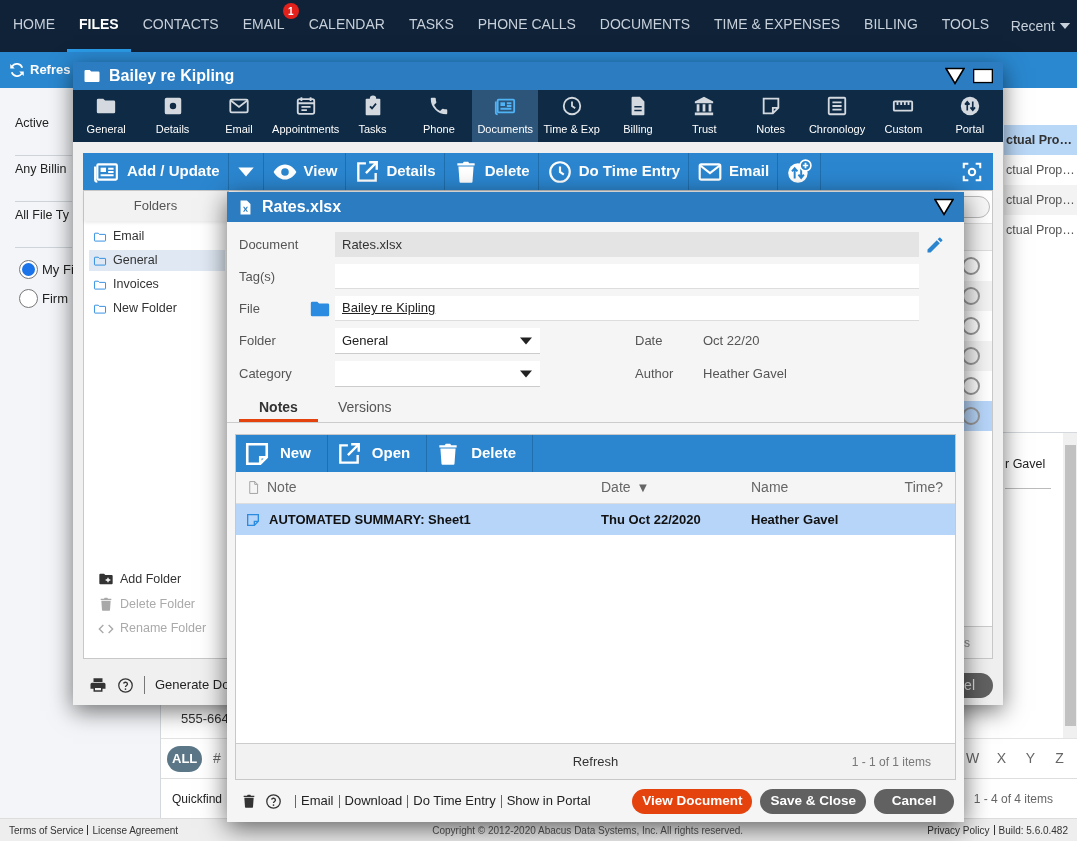 This screenshot has height=841, width=1077. What do you see at coordinates (1030, 758) in the screenshot?
I see `alphabet-filter: Y` at bounding box center [1030, 758].